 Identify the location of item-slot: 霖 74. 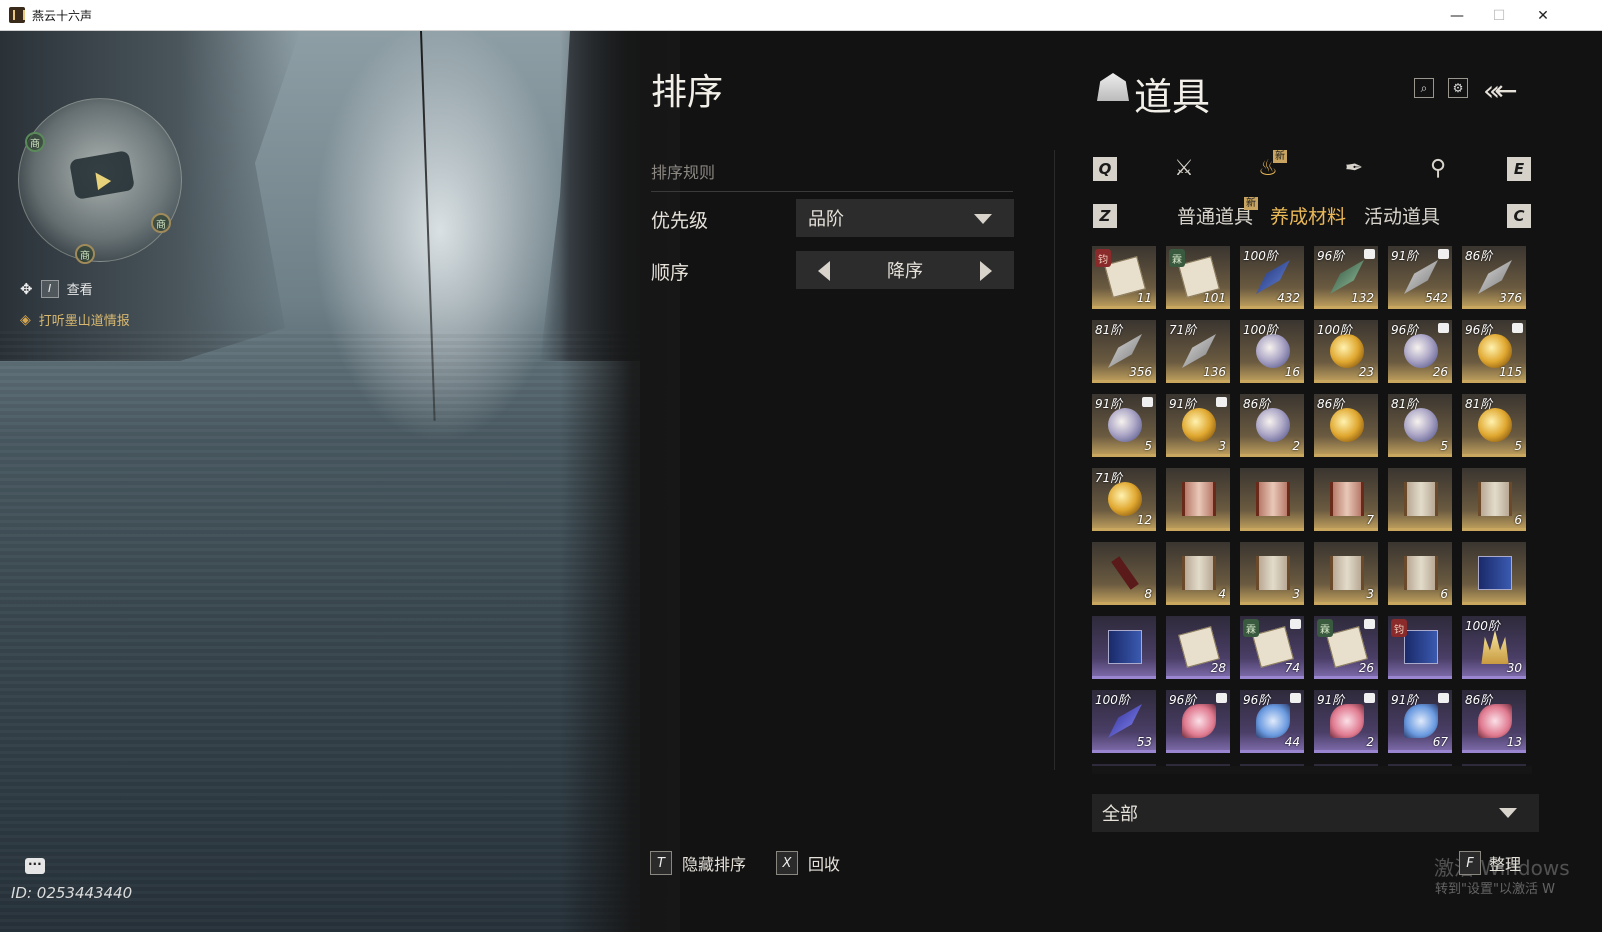
(1272, 647).